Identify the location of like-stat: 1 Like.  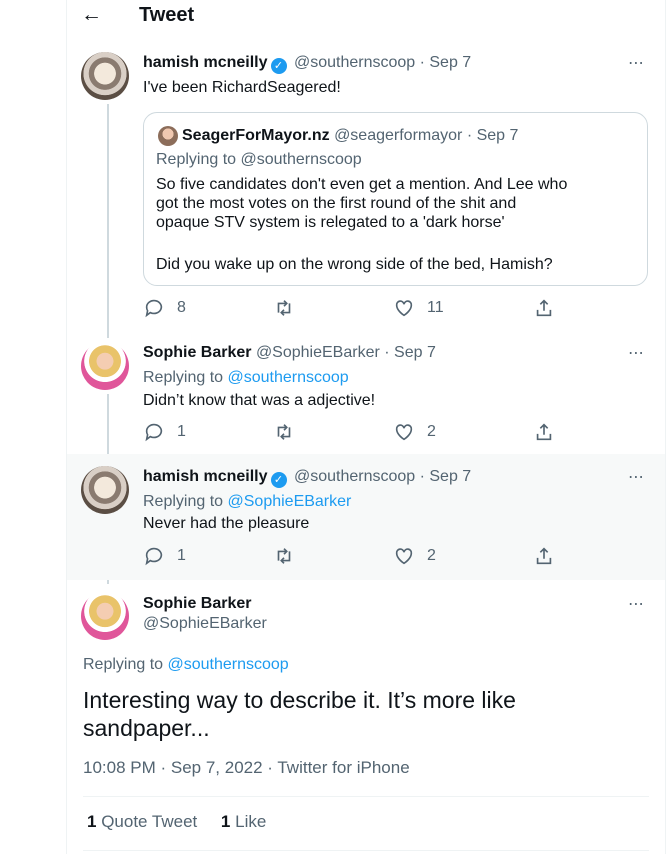
(243, 821).